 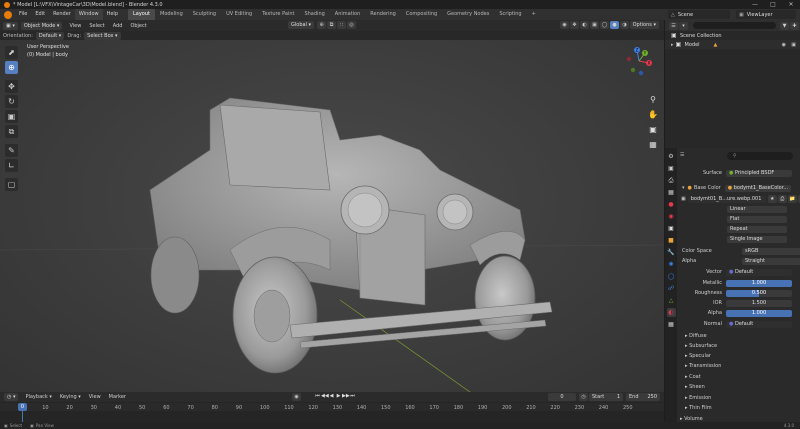 What do you see at coordinates (50, 35) in the screenshot?
I see `orientation-dropdown: Default ▾` at bounding box center [50, 35].